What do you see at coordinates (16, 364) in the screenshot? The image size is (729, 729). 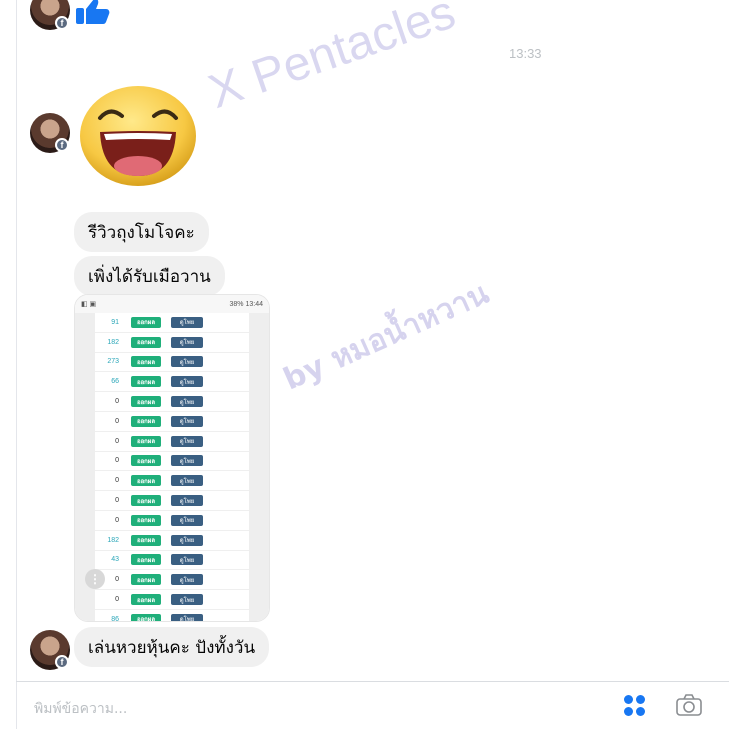 I see `thread-left-divider` at bounding box center [16, 364].